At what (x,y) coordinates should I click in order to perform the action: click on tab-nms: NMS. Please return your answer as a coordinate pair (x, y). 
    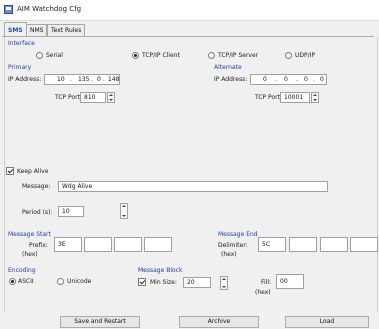
    Looking at the image, I should click on (37, 30).